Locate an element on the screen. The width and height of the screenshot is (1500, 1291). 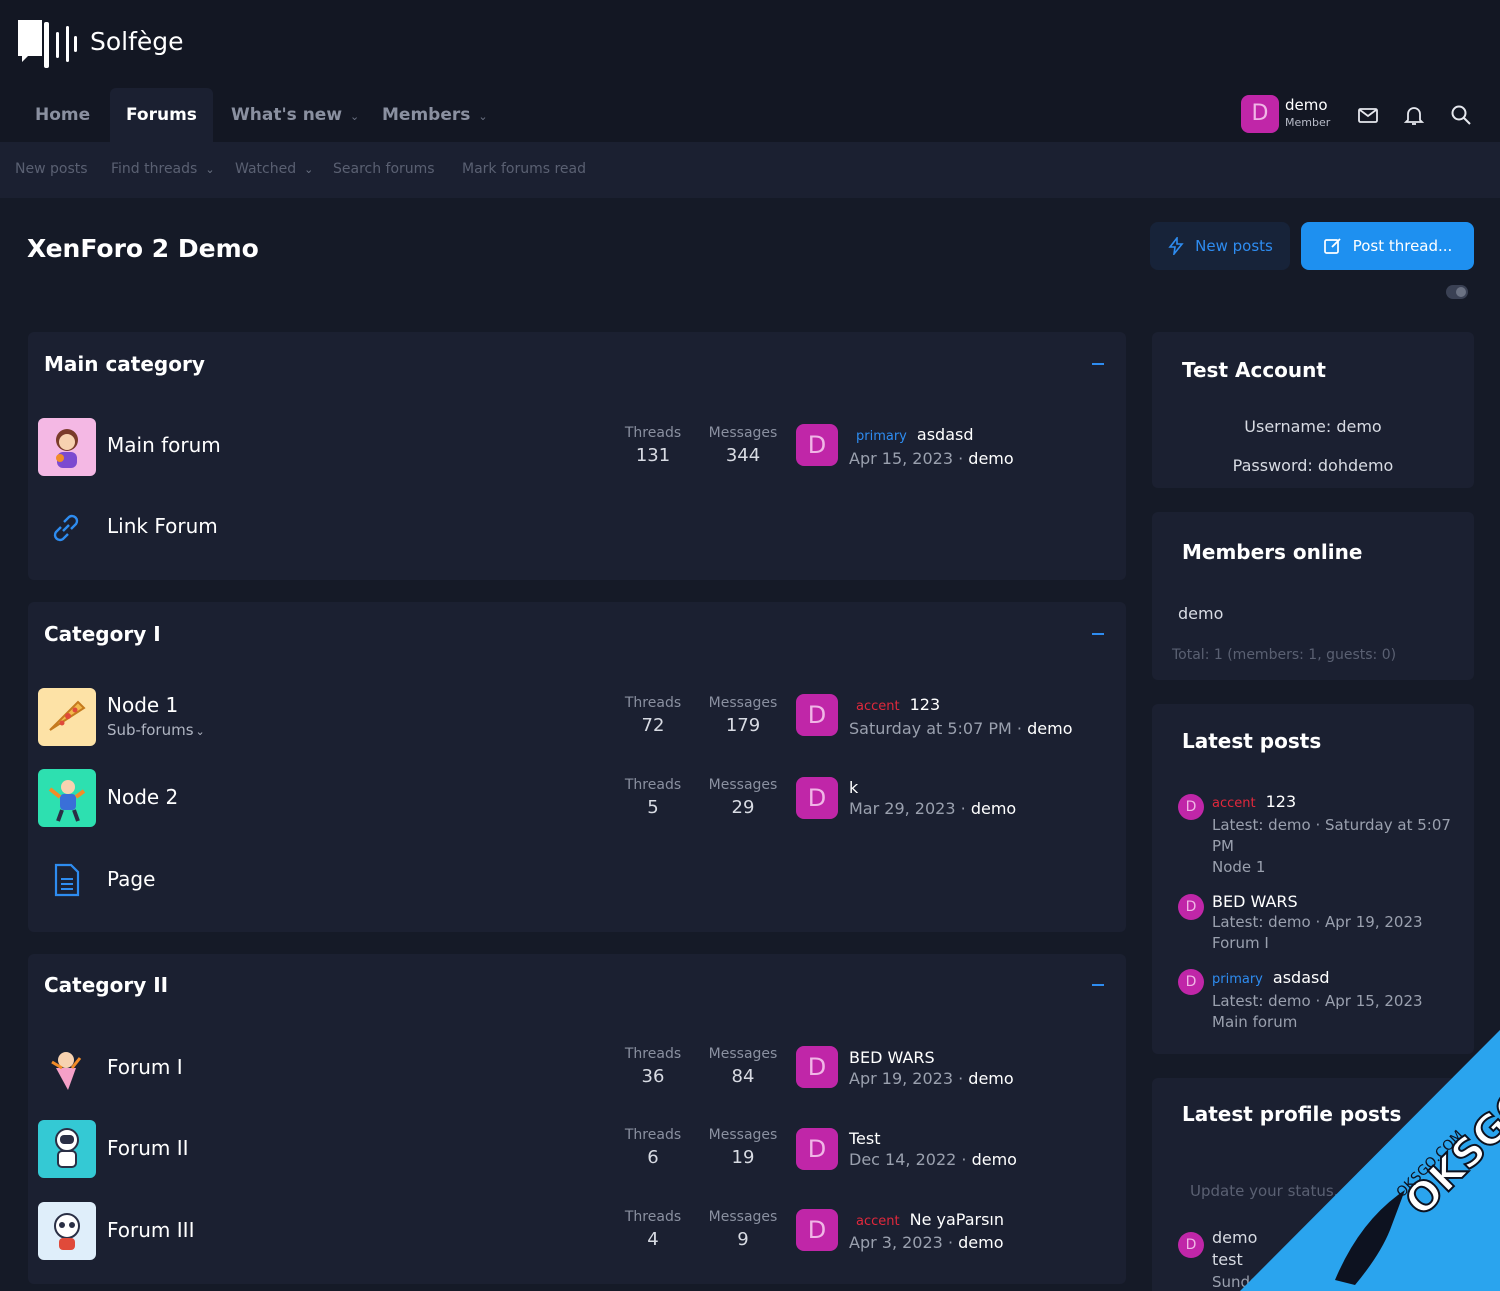
page-title: XenForo 2 Demo is located at coordinates (143, 248).